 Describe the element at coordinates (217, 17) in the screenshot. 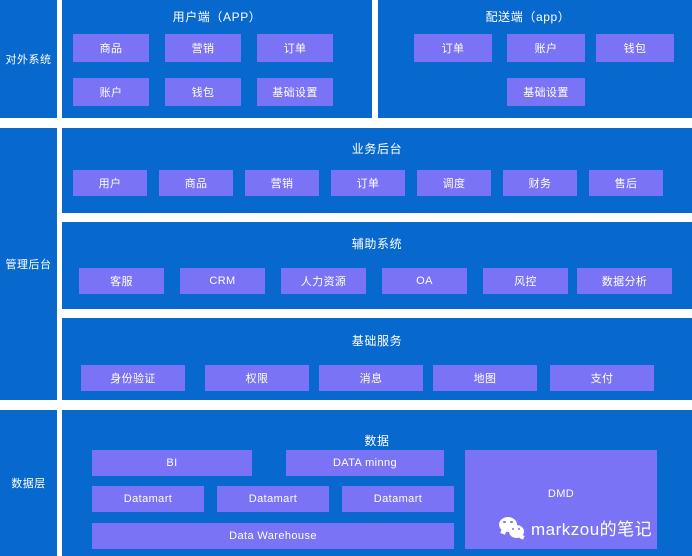

I see `panel-title-user-app: 用户端（APP）` at that location.